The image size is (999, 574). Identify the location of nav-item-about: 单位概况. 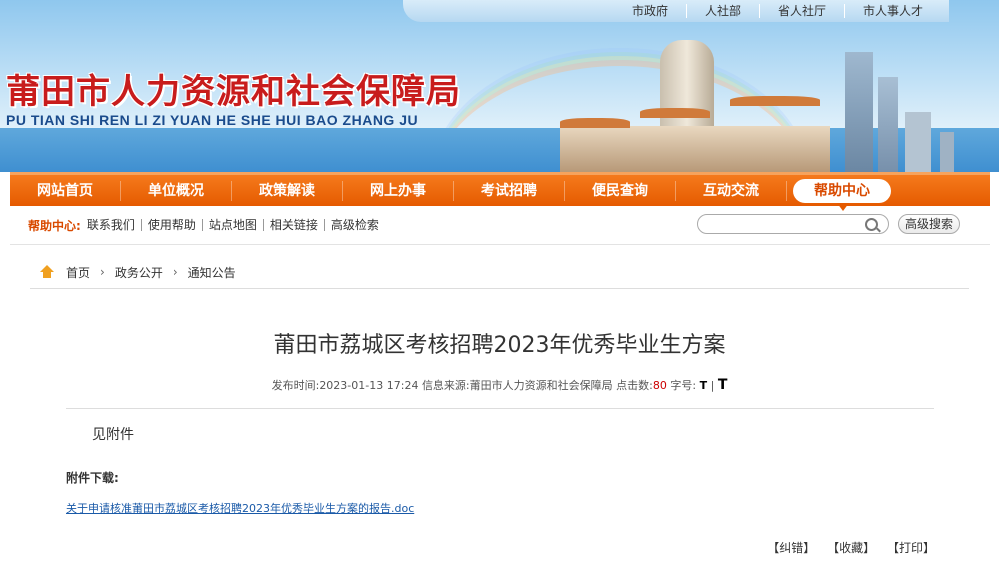
(176, 190).